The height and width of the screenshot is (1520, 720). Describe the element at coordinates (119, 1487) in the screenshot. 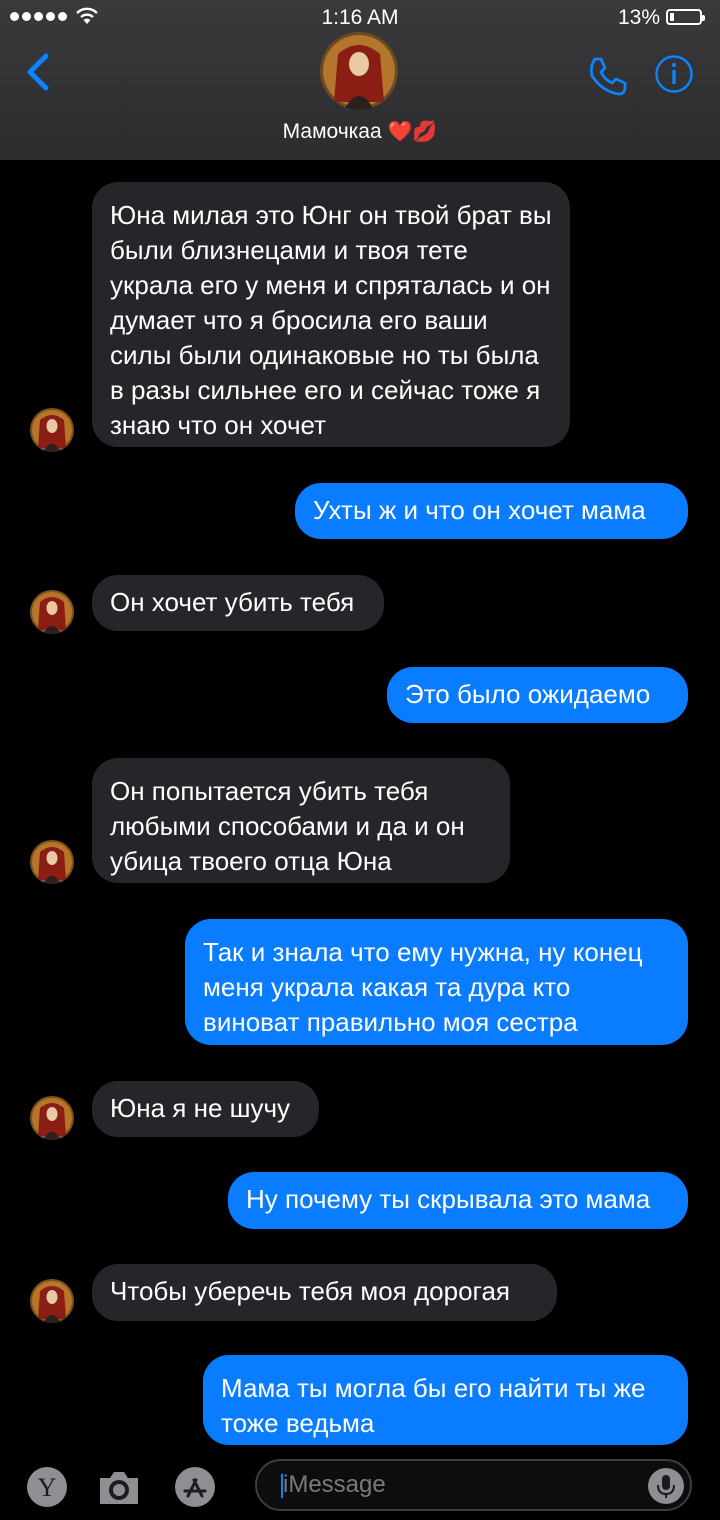

I see `camera-icon` at that location.